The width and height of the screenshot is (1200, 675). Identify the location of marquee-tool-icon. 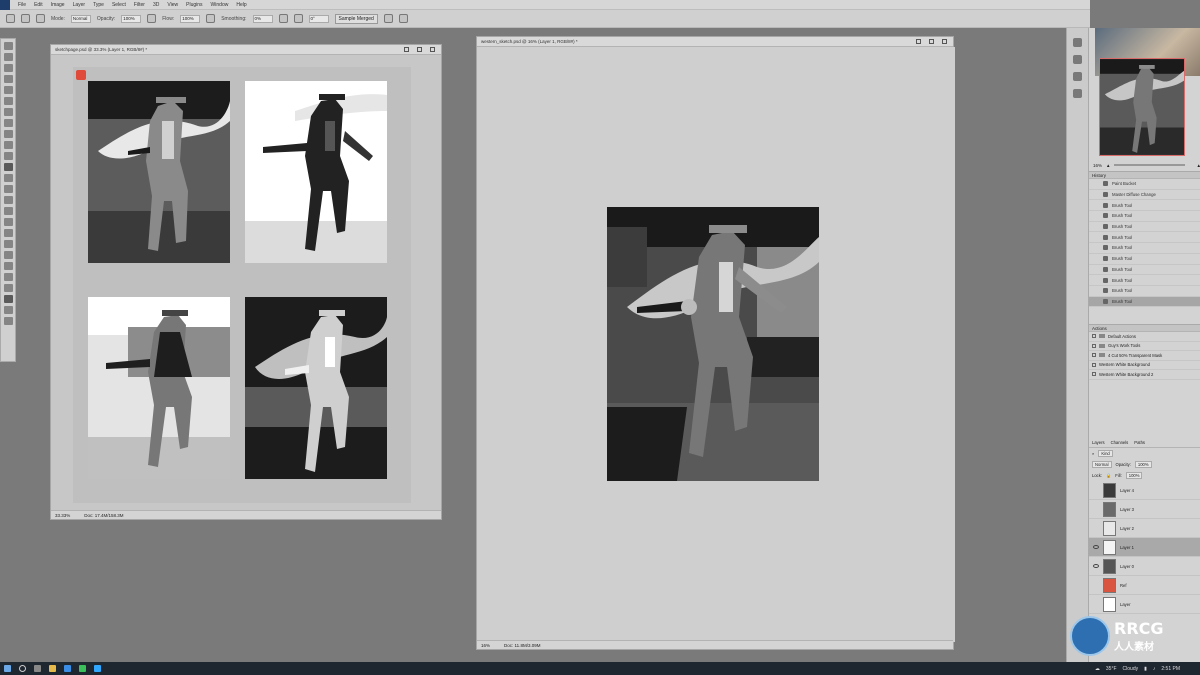
(8, 57).